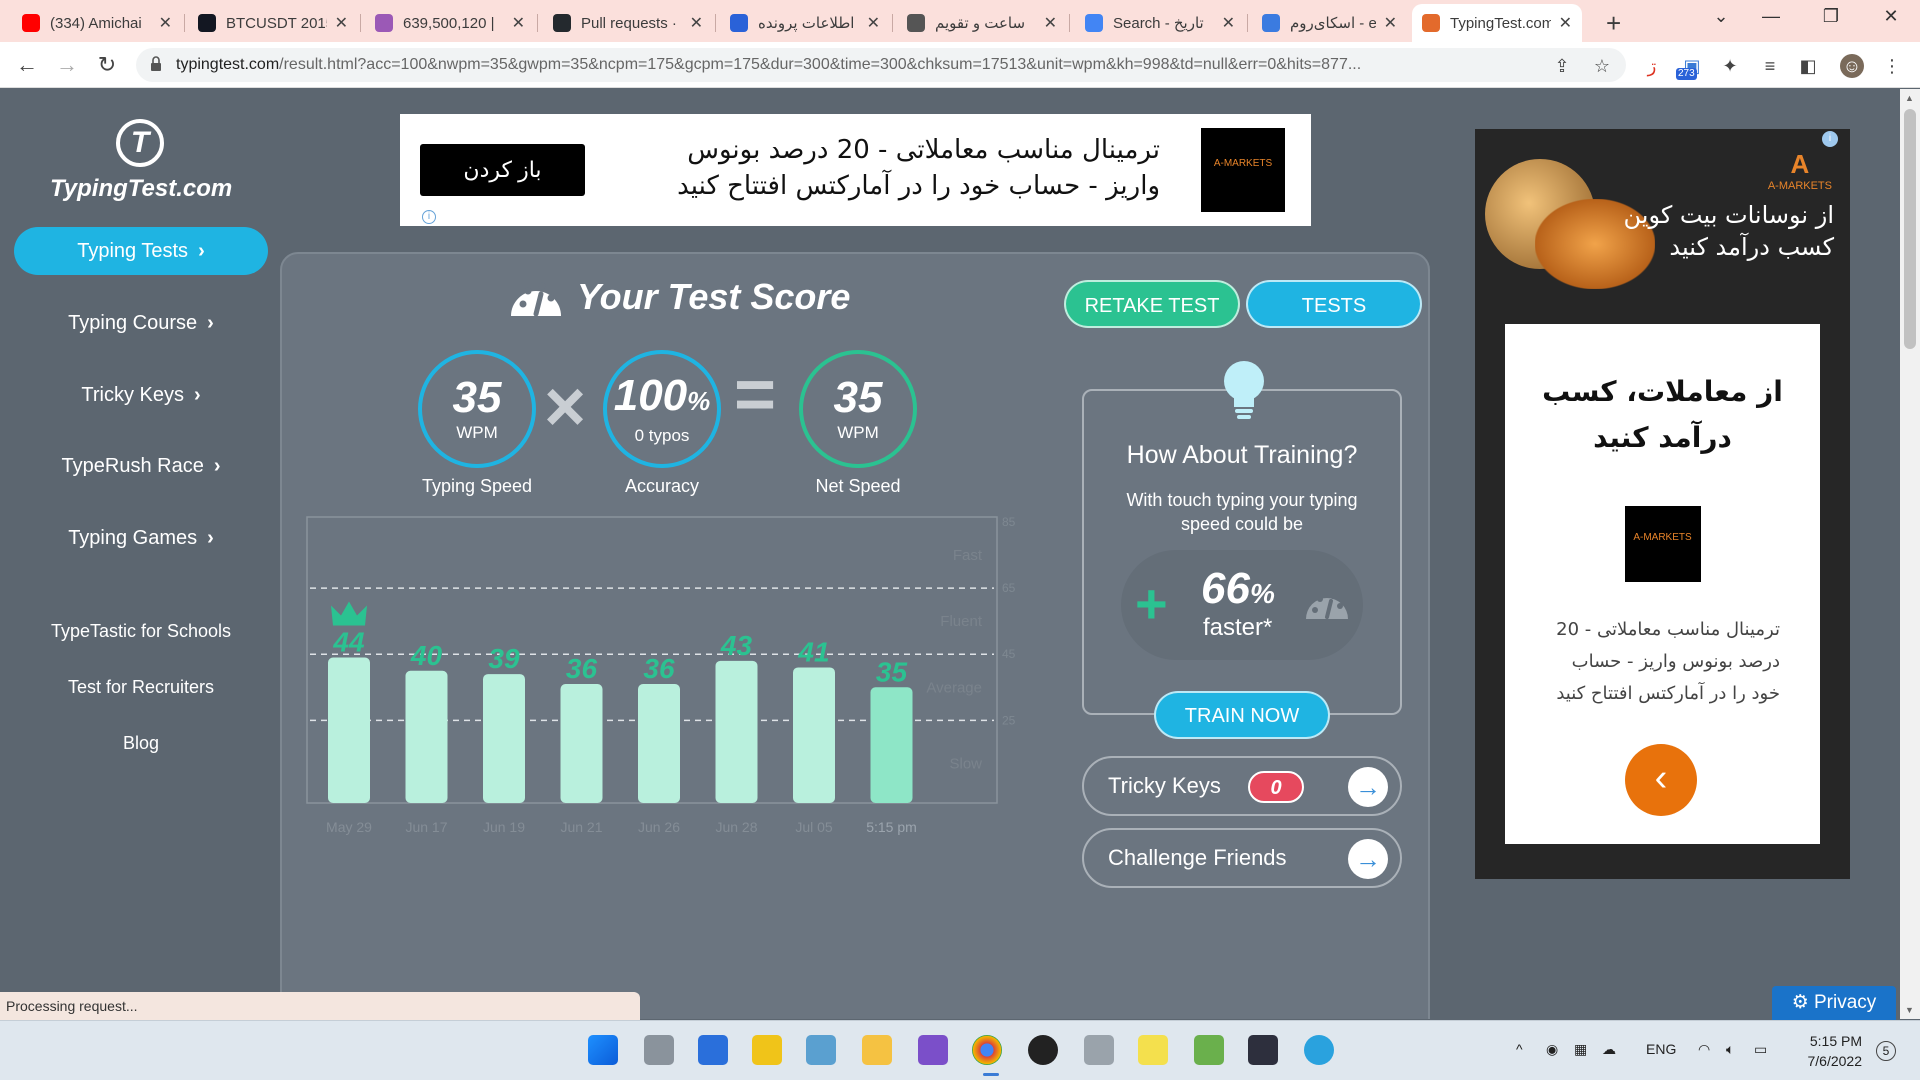  I want to click on reload-icon: ↻, so click(107, 65).